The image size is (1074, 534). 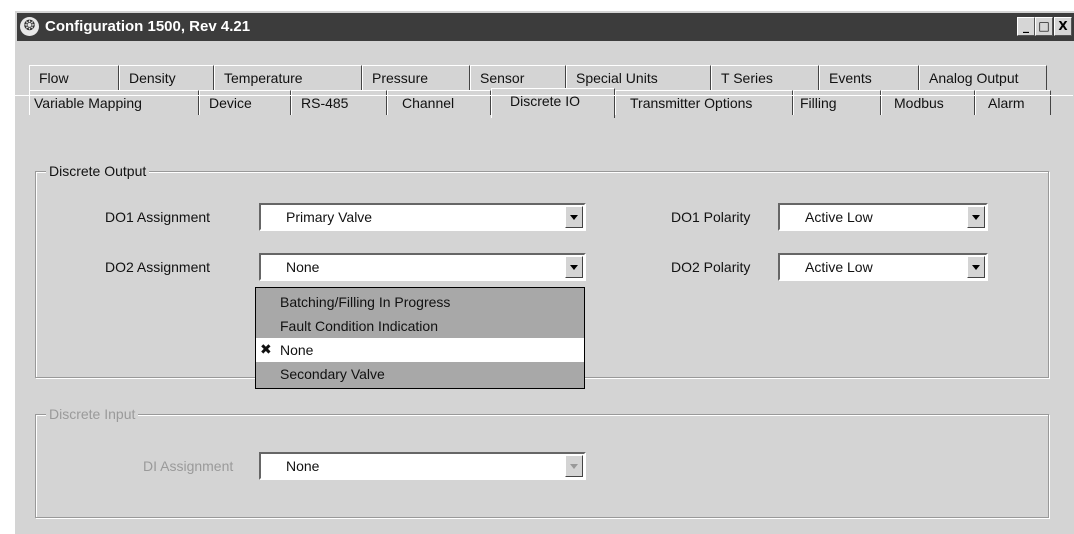 What do you see at coordinates (288, 77) in the screenshot?
I see `tab-temperature: Temperature` at bounding box center [288, 77].